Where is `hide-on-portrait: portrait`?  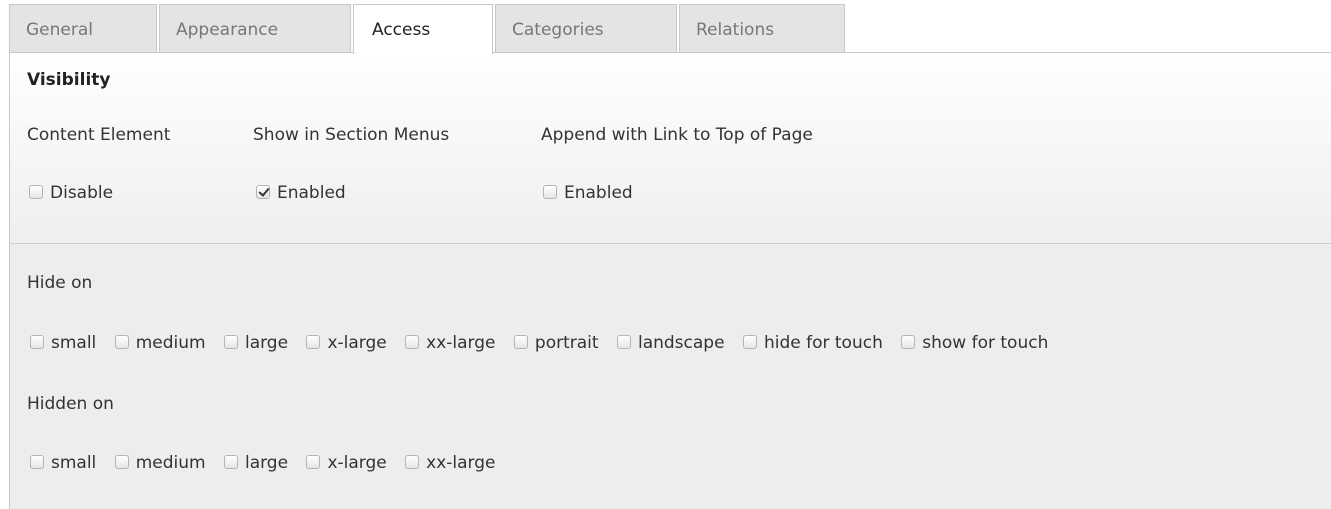 hide-on-portrait: portrait is located at coordinates (556, 343).